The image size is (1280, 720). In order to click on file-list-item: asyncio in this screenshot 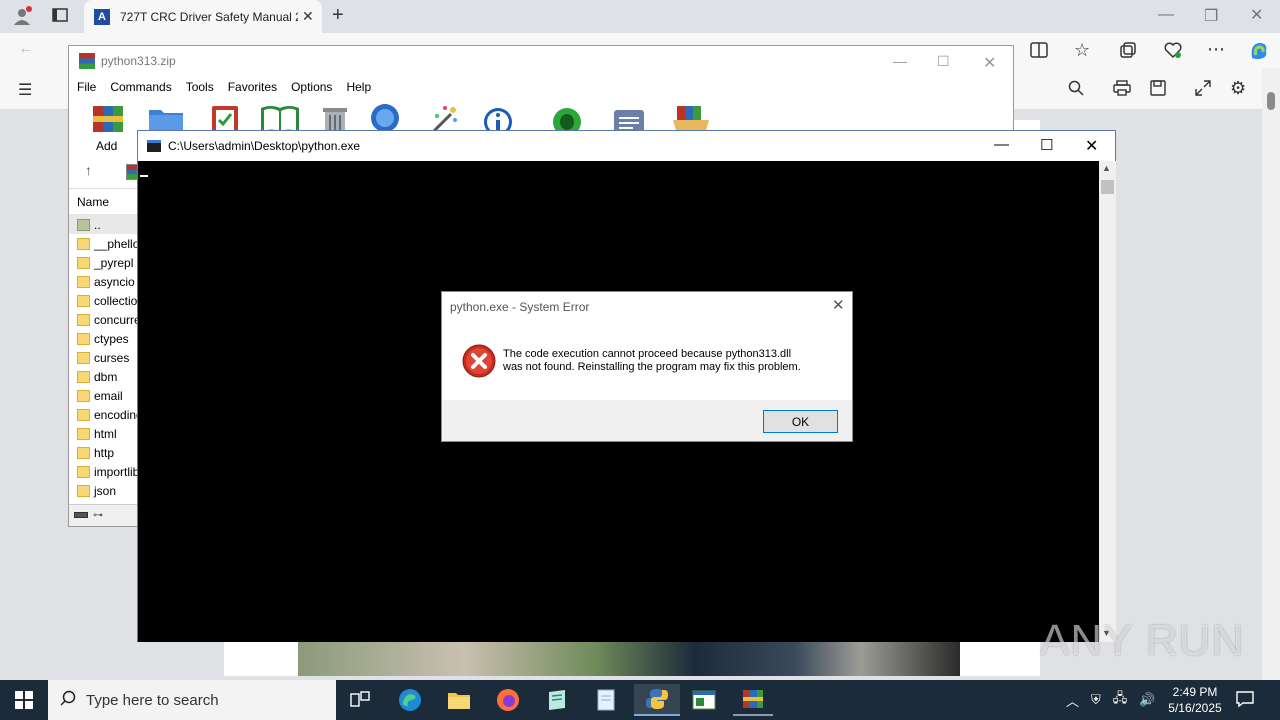, I will do `click(104, 281)`.